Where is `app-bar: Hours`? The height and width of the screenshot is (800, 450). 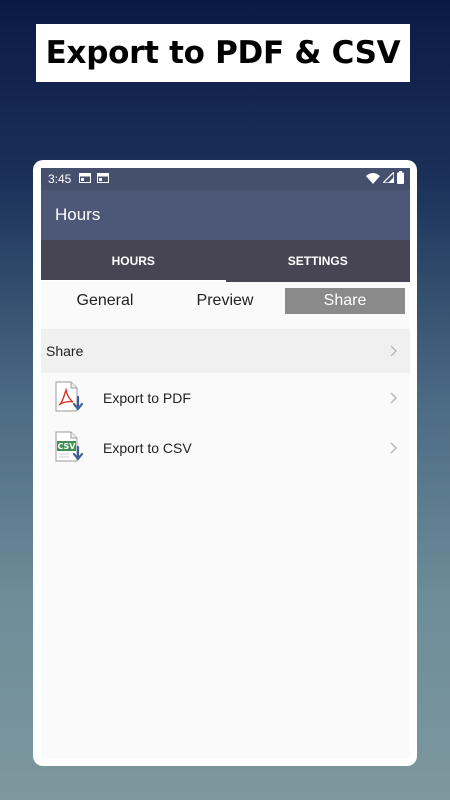 app-bar: Hours is located at coordinates (225, 215).